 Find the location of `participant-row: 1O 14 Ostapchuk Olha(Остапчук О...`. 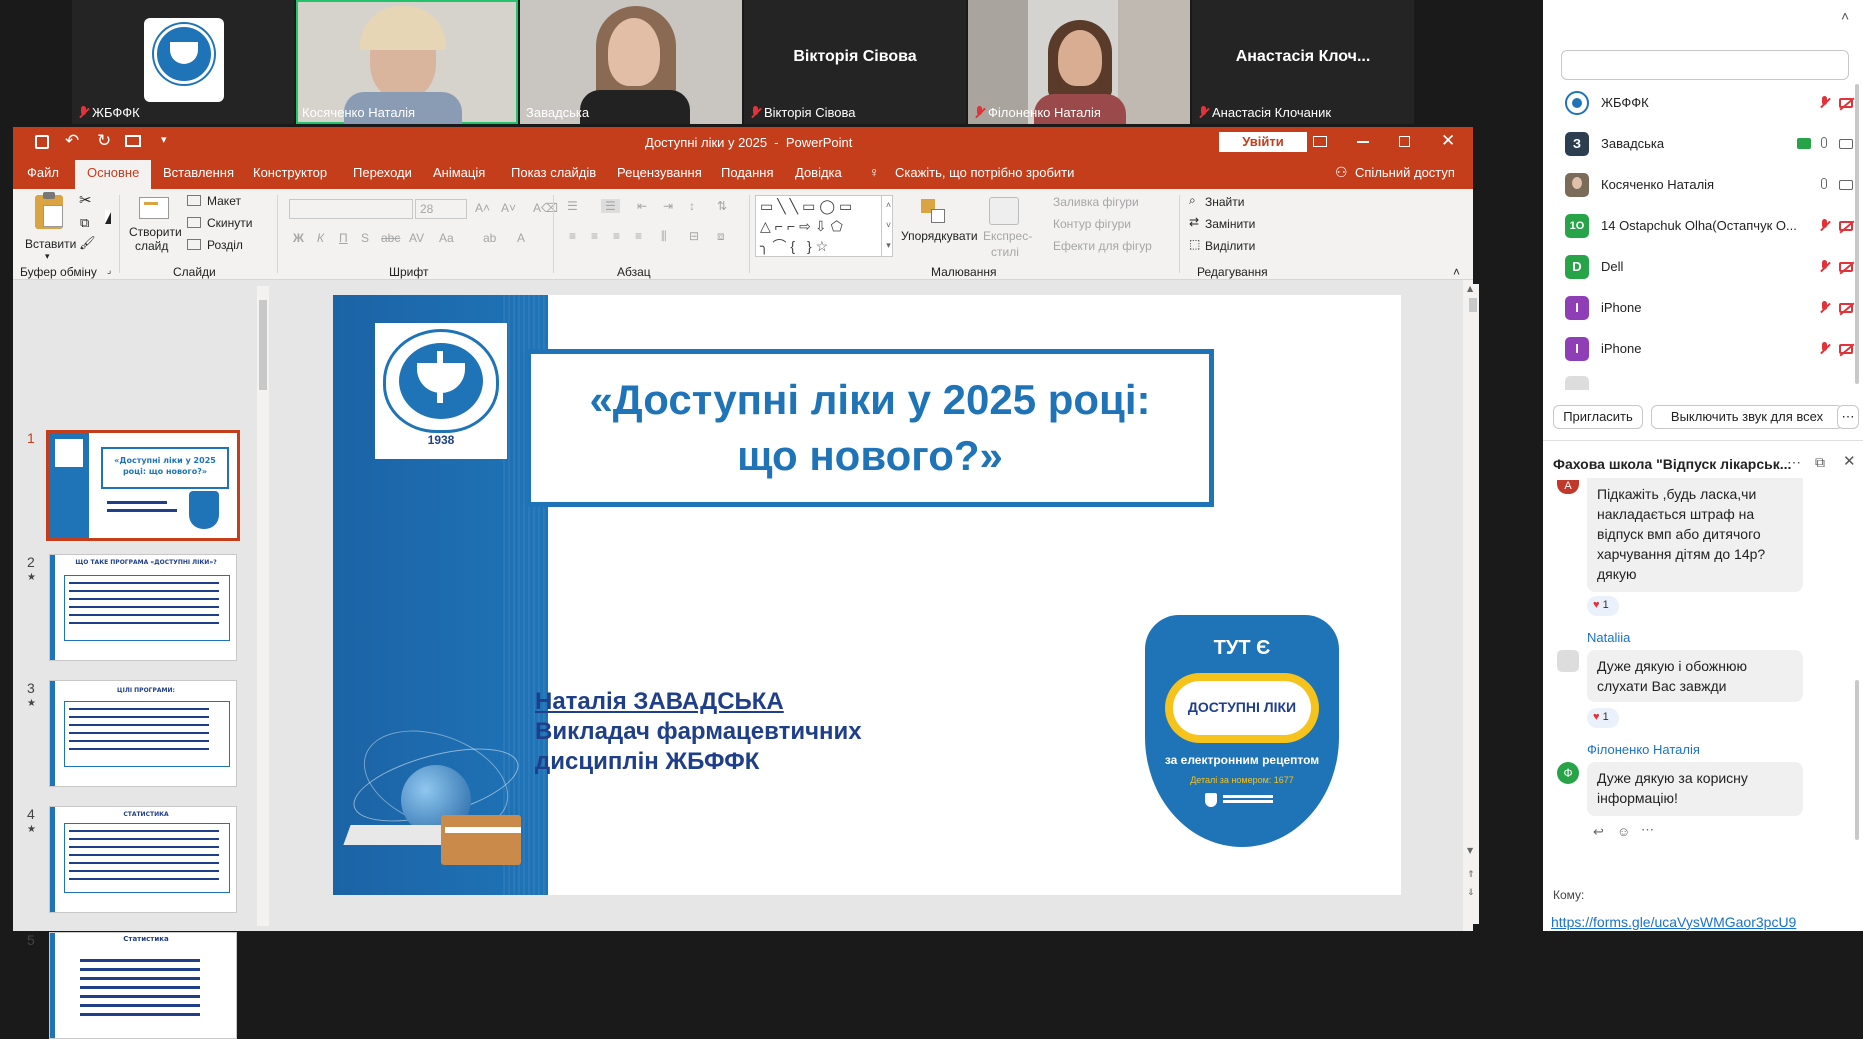

participant-row: 1O 14 Ostapchuk Olha(Остапчук О... is located at coordinates (1710, 226).